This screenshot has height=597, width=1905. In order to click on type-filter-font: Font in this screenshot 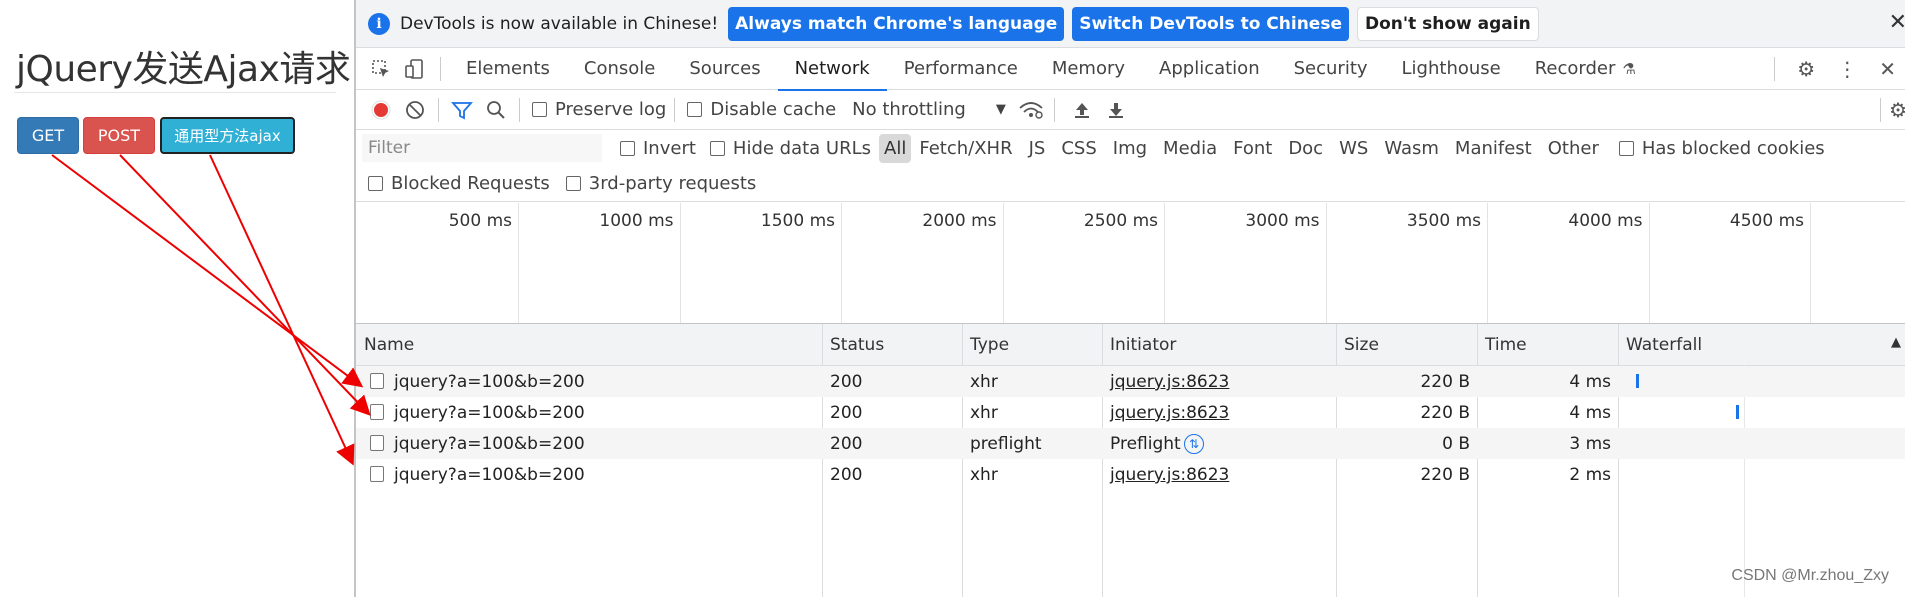, I will do `click(1252, 148)`.